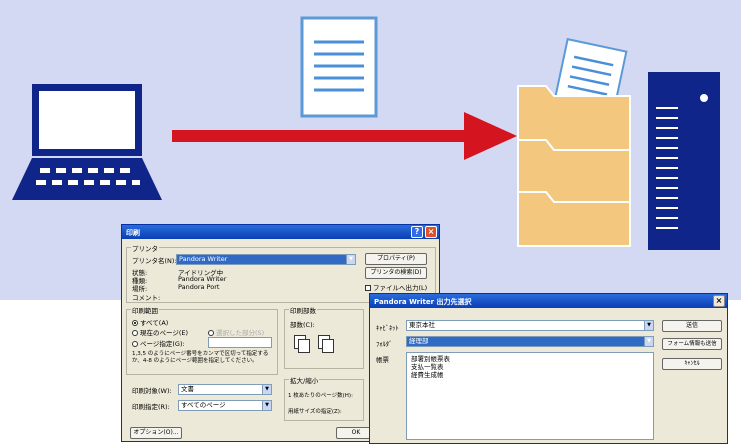 The image size is (741, 444). I want to click on list-item: 支払一覧表, so click(530, 367).